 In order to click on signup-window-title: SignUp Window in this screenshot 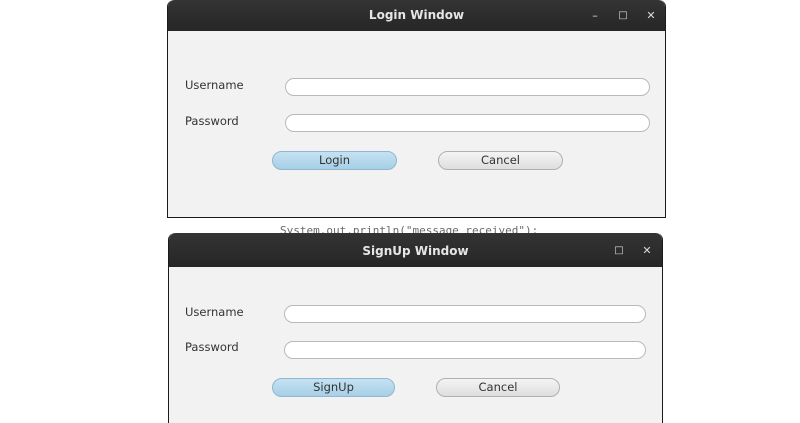, I will do `click(415, 251)`.